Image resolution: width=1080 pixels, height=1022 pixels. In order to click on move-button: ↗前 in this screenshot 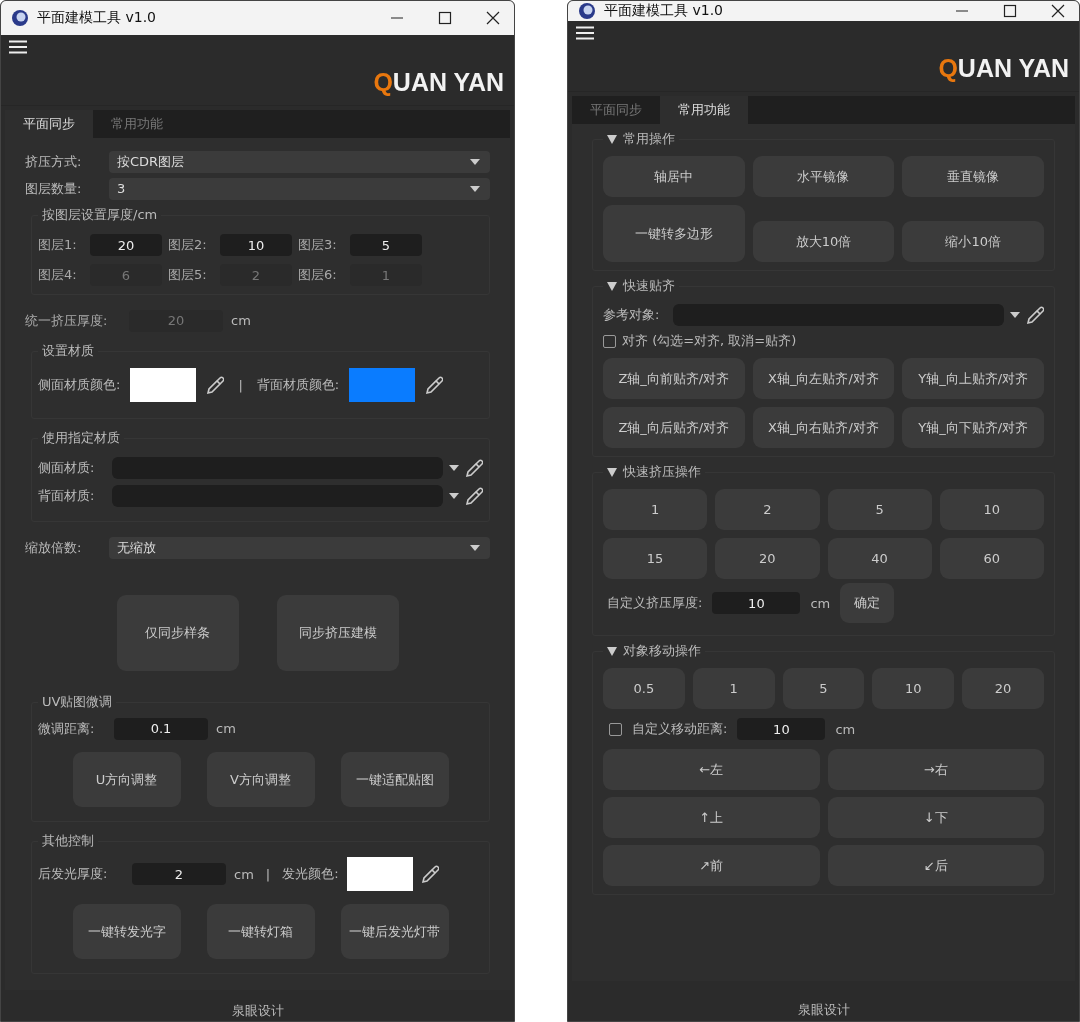, I will do `click(711, 865)`.